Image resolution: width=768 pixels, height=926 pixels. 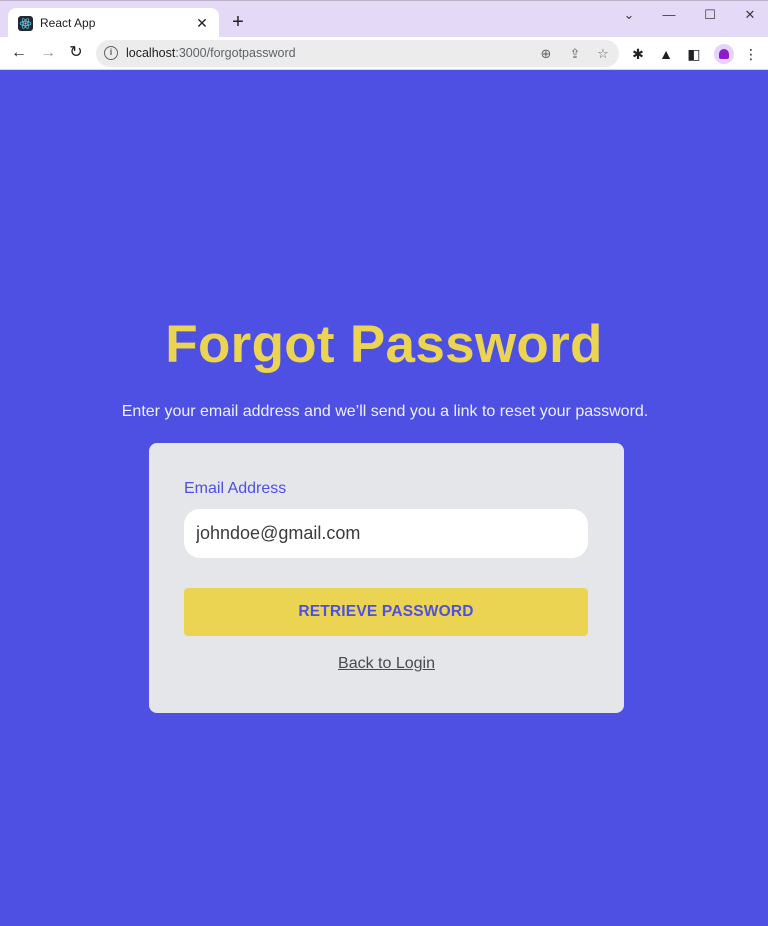 What do you see at coordinates (235, 488) in the screenshot?
I see `email-label: Email Address` at bounding box center [235, 488].